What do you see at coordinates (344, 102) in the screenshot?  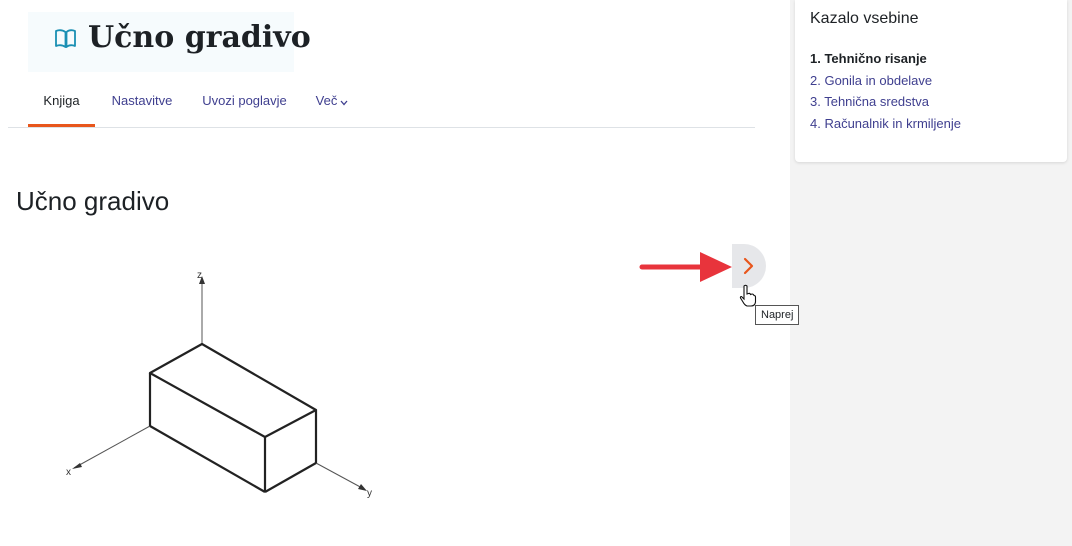 I see `chevron-down-icon` at bounding box center [344, 102].